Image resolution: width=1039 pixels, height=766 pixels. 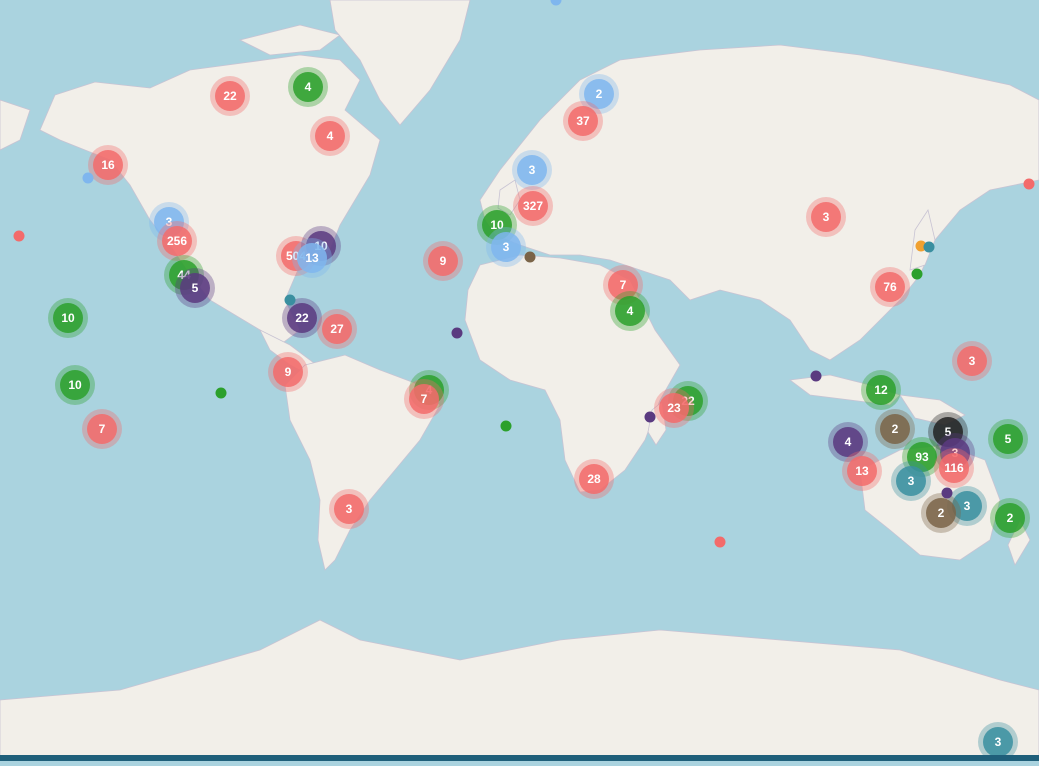 What do you see at coordinates (922, 457) in the screenshot?
I see `cluster-count: 93` at bounding box center [922, 457].